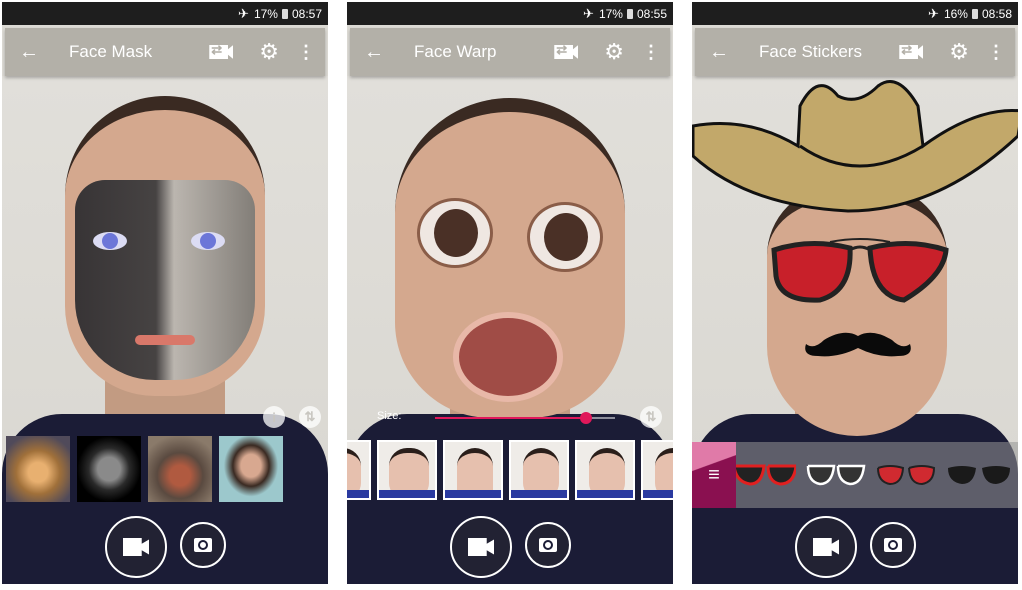 The height and width of the screenshot is (590, 1022). Describe the element at coordinates (389, 416) in the screenshot. I see `size-label: Size:` at that location.